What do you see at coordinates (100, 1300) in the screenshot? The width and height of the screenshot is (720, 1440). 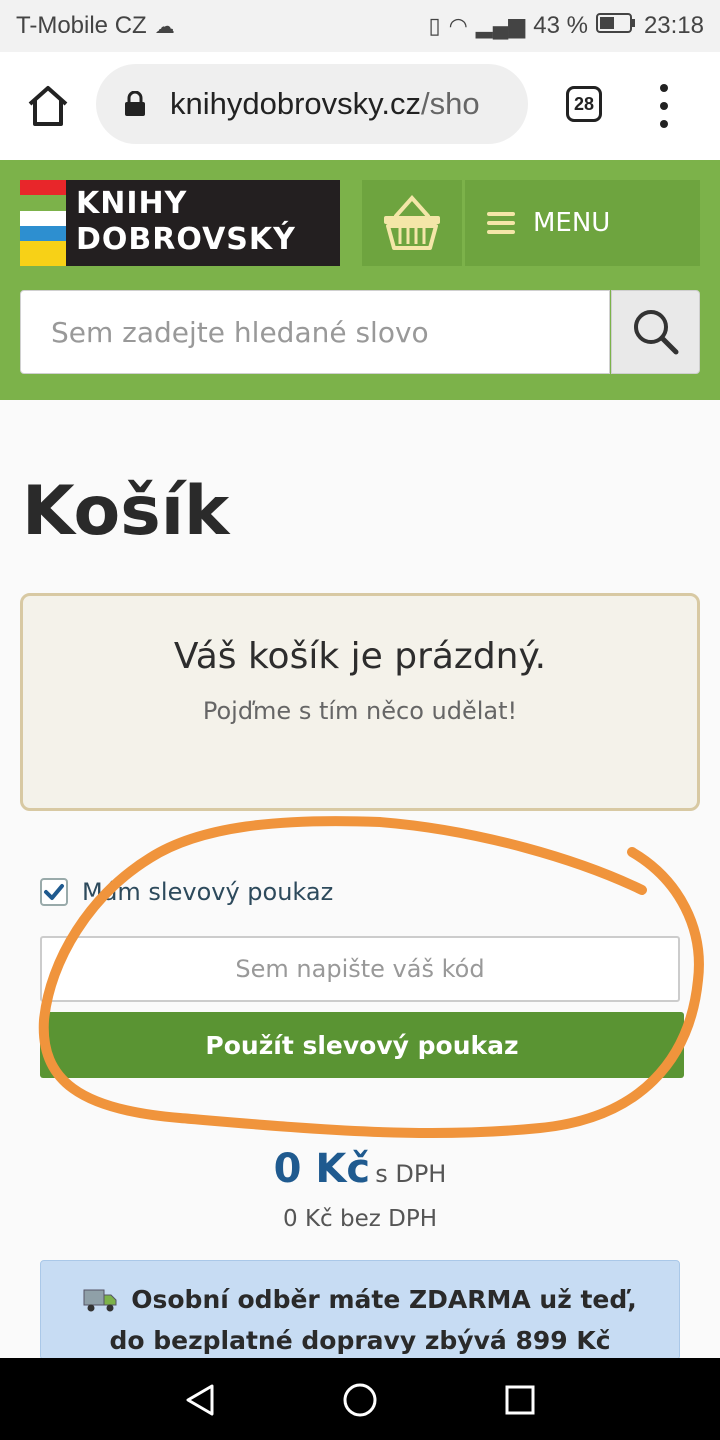 I see `delivery-truck-icon` at bounding box center [100, 1300].